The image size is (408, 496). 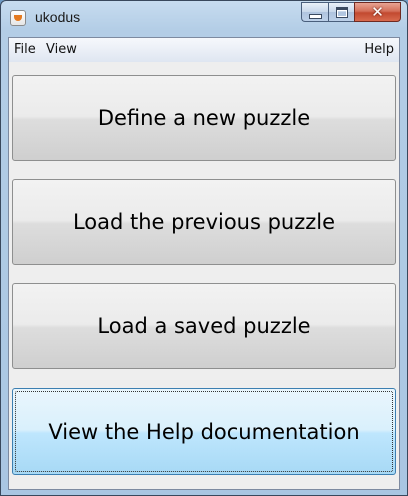 What do you see at coordinates (61, 49) in the screenshot?
I see `menu-view: View` at bounding box center [61, 49].